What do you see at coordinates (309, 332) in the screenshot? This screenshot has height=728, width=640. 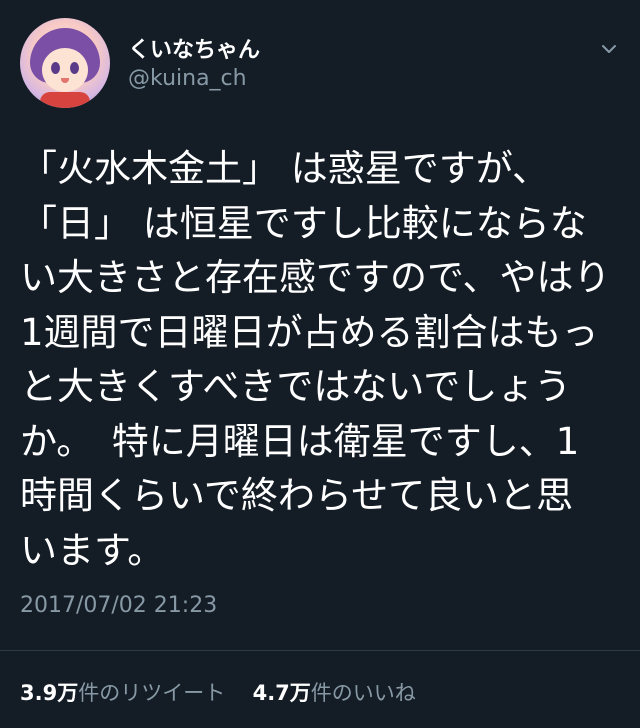 I see `tweet-text-line: 1週間で日曜日が占める割合はもっ` at bounding box center [309, 332].